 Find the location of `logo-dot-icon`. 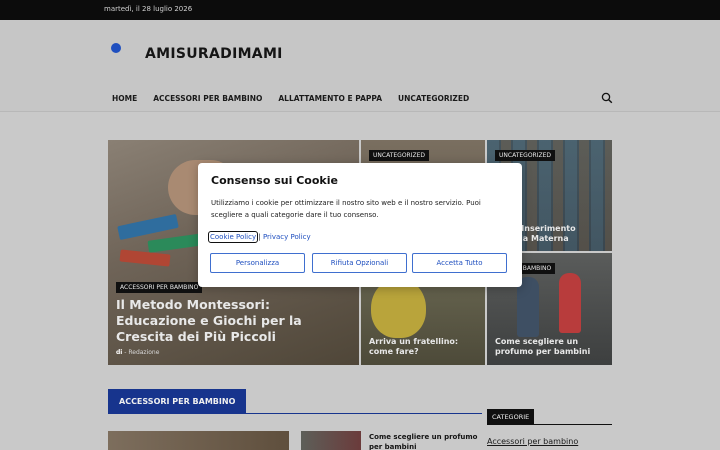

logo-dot-icon is located at coordinates (116, 48).